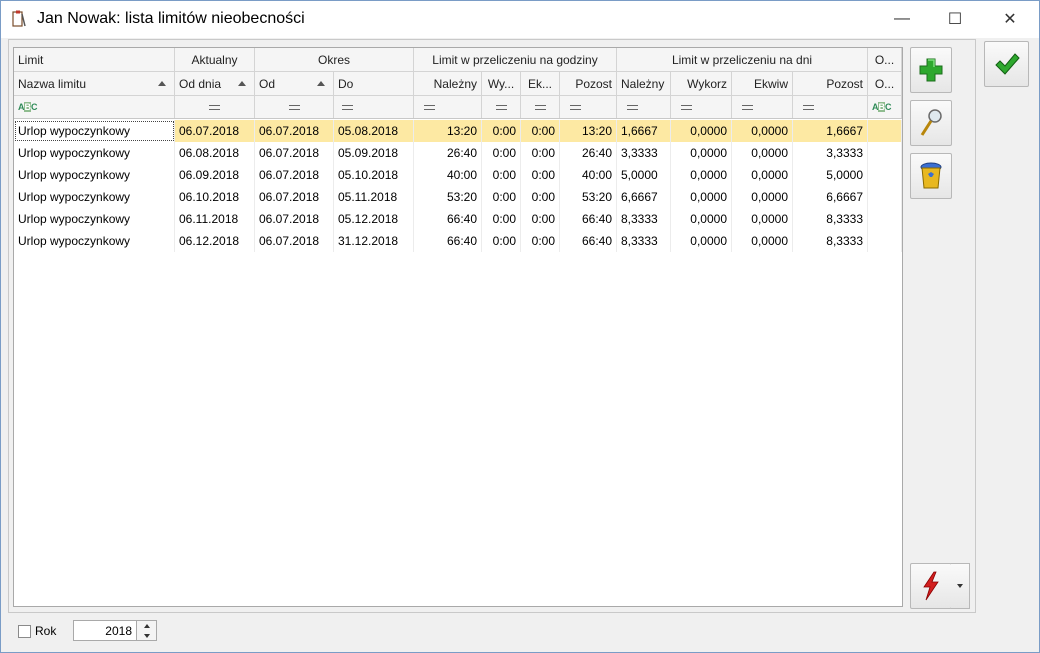 This screenshot has width=1040, height=653. Describe the element at coordinates (644, 241) in the screenshot. I see `cell-days-due: 8,3333` at that location.